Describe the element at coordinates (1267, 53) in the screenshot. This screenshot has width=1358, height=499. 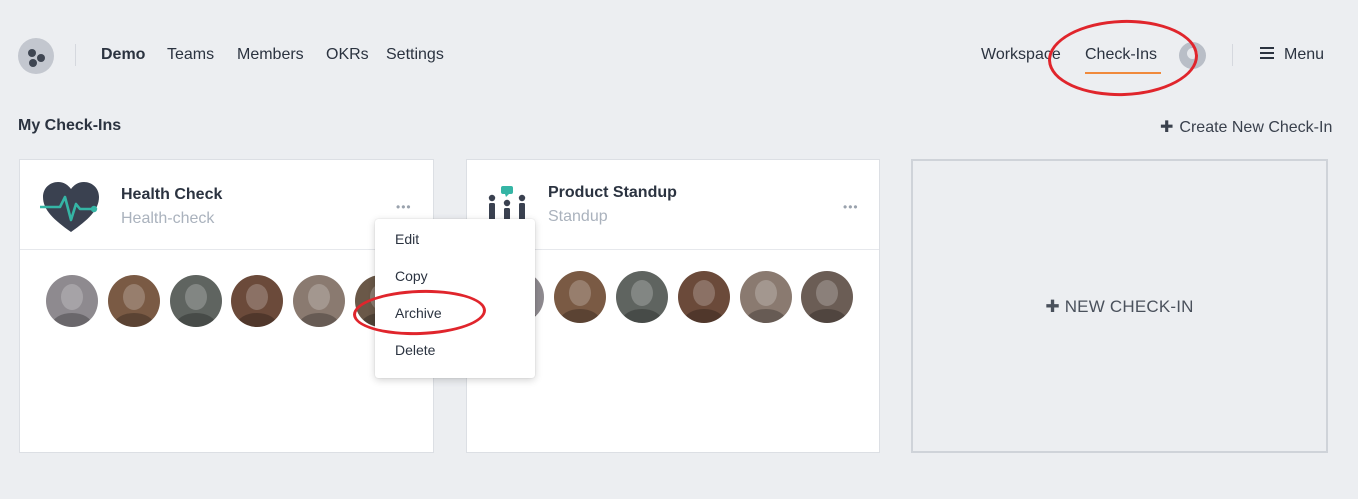
I see `hamburger-icon` at that location.